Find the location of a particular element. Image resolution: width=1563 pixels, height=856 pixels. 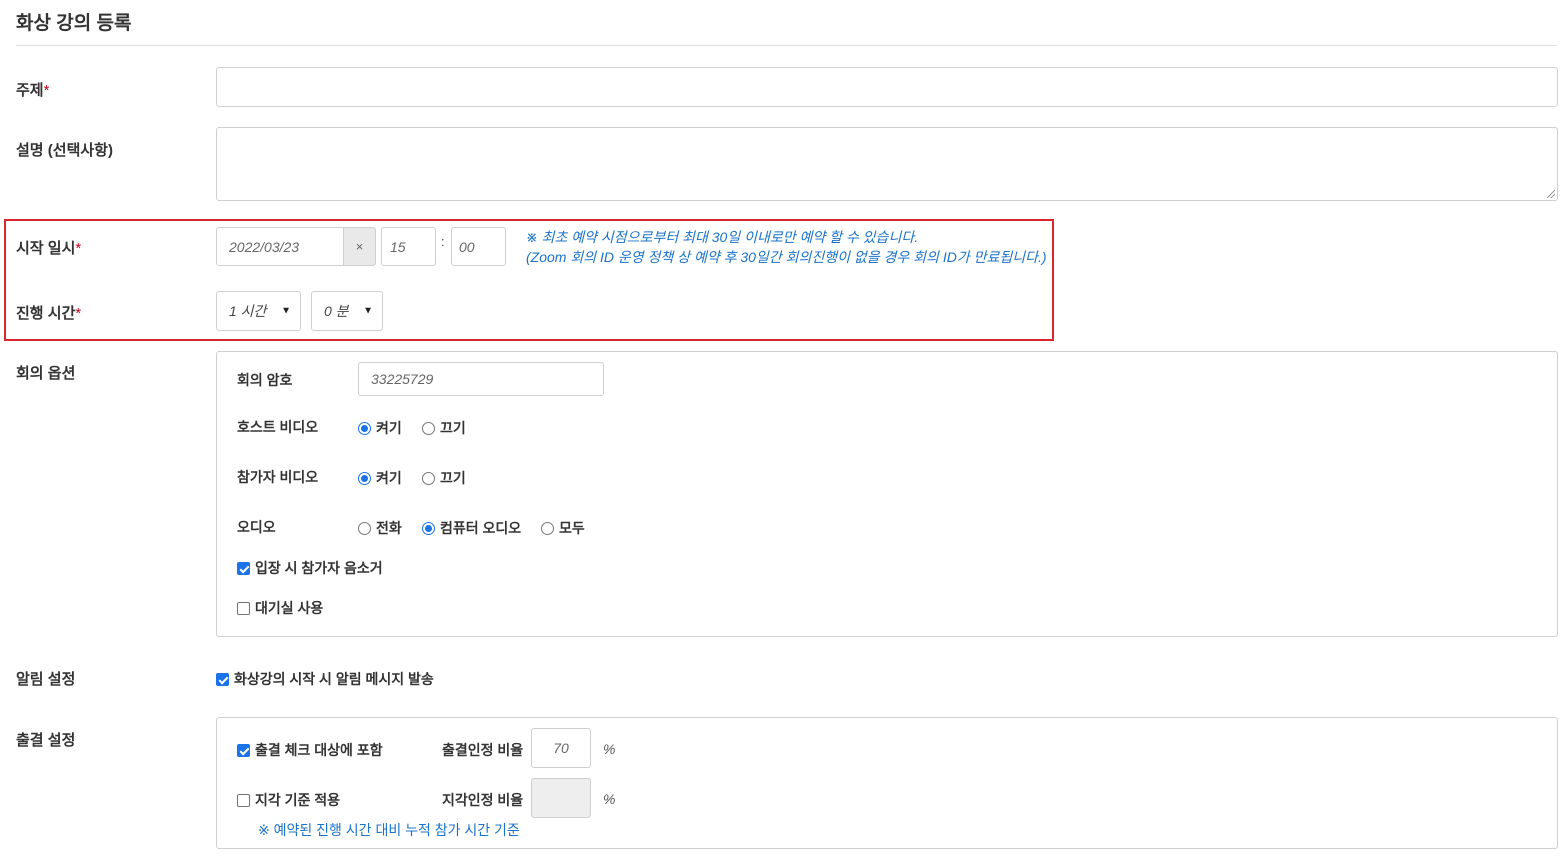

duration-label: 진행 시간* is located at coordinates (48, 312).